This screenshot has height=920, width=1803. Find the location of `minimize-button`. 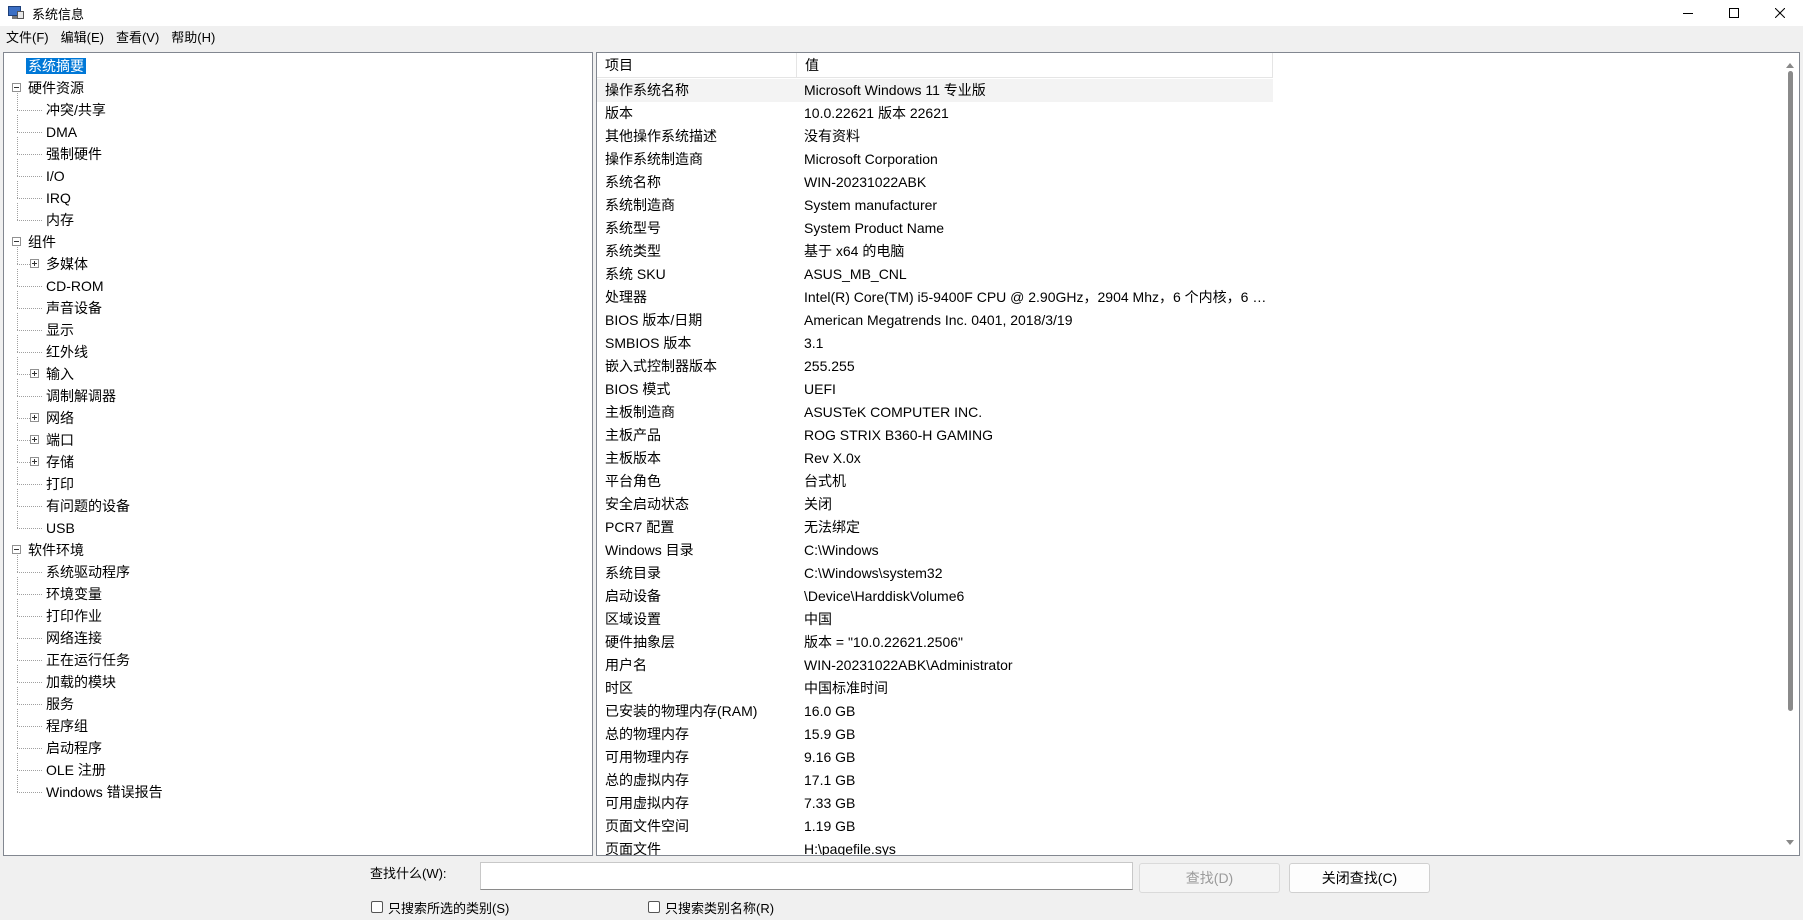

minimize-button is located at coordinates (1688, 13).